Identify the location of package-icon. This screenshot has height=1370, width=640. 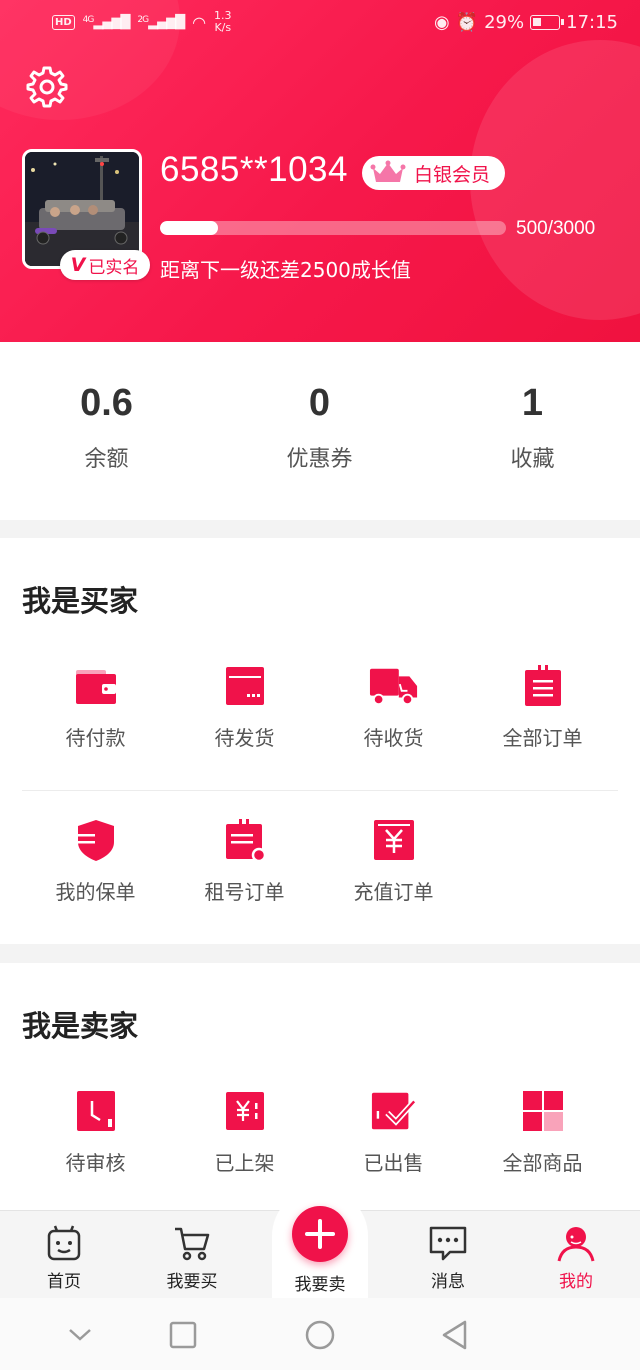
(244, 686).